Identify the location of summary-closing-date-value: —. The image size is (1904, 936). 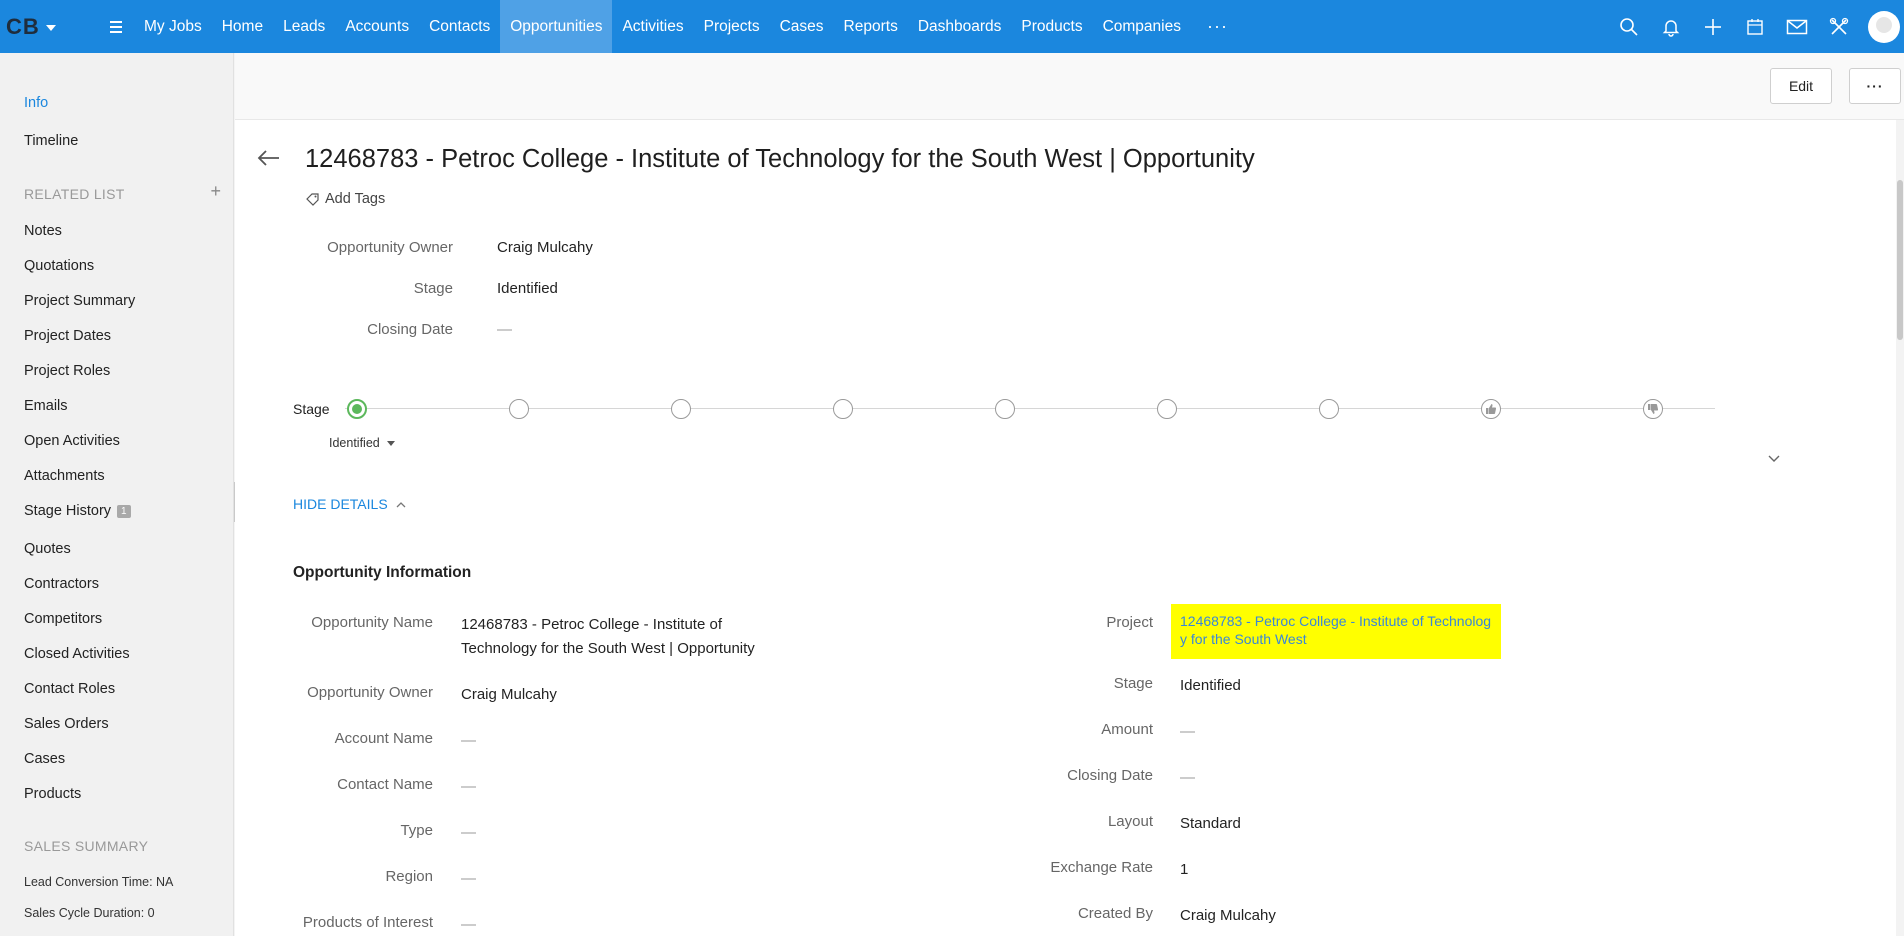
(504, 329).